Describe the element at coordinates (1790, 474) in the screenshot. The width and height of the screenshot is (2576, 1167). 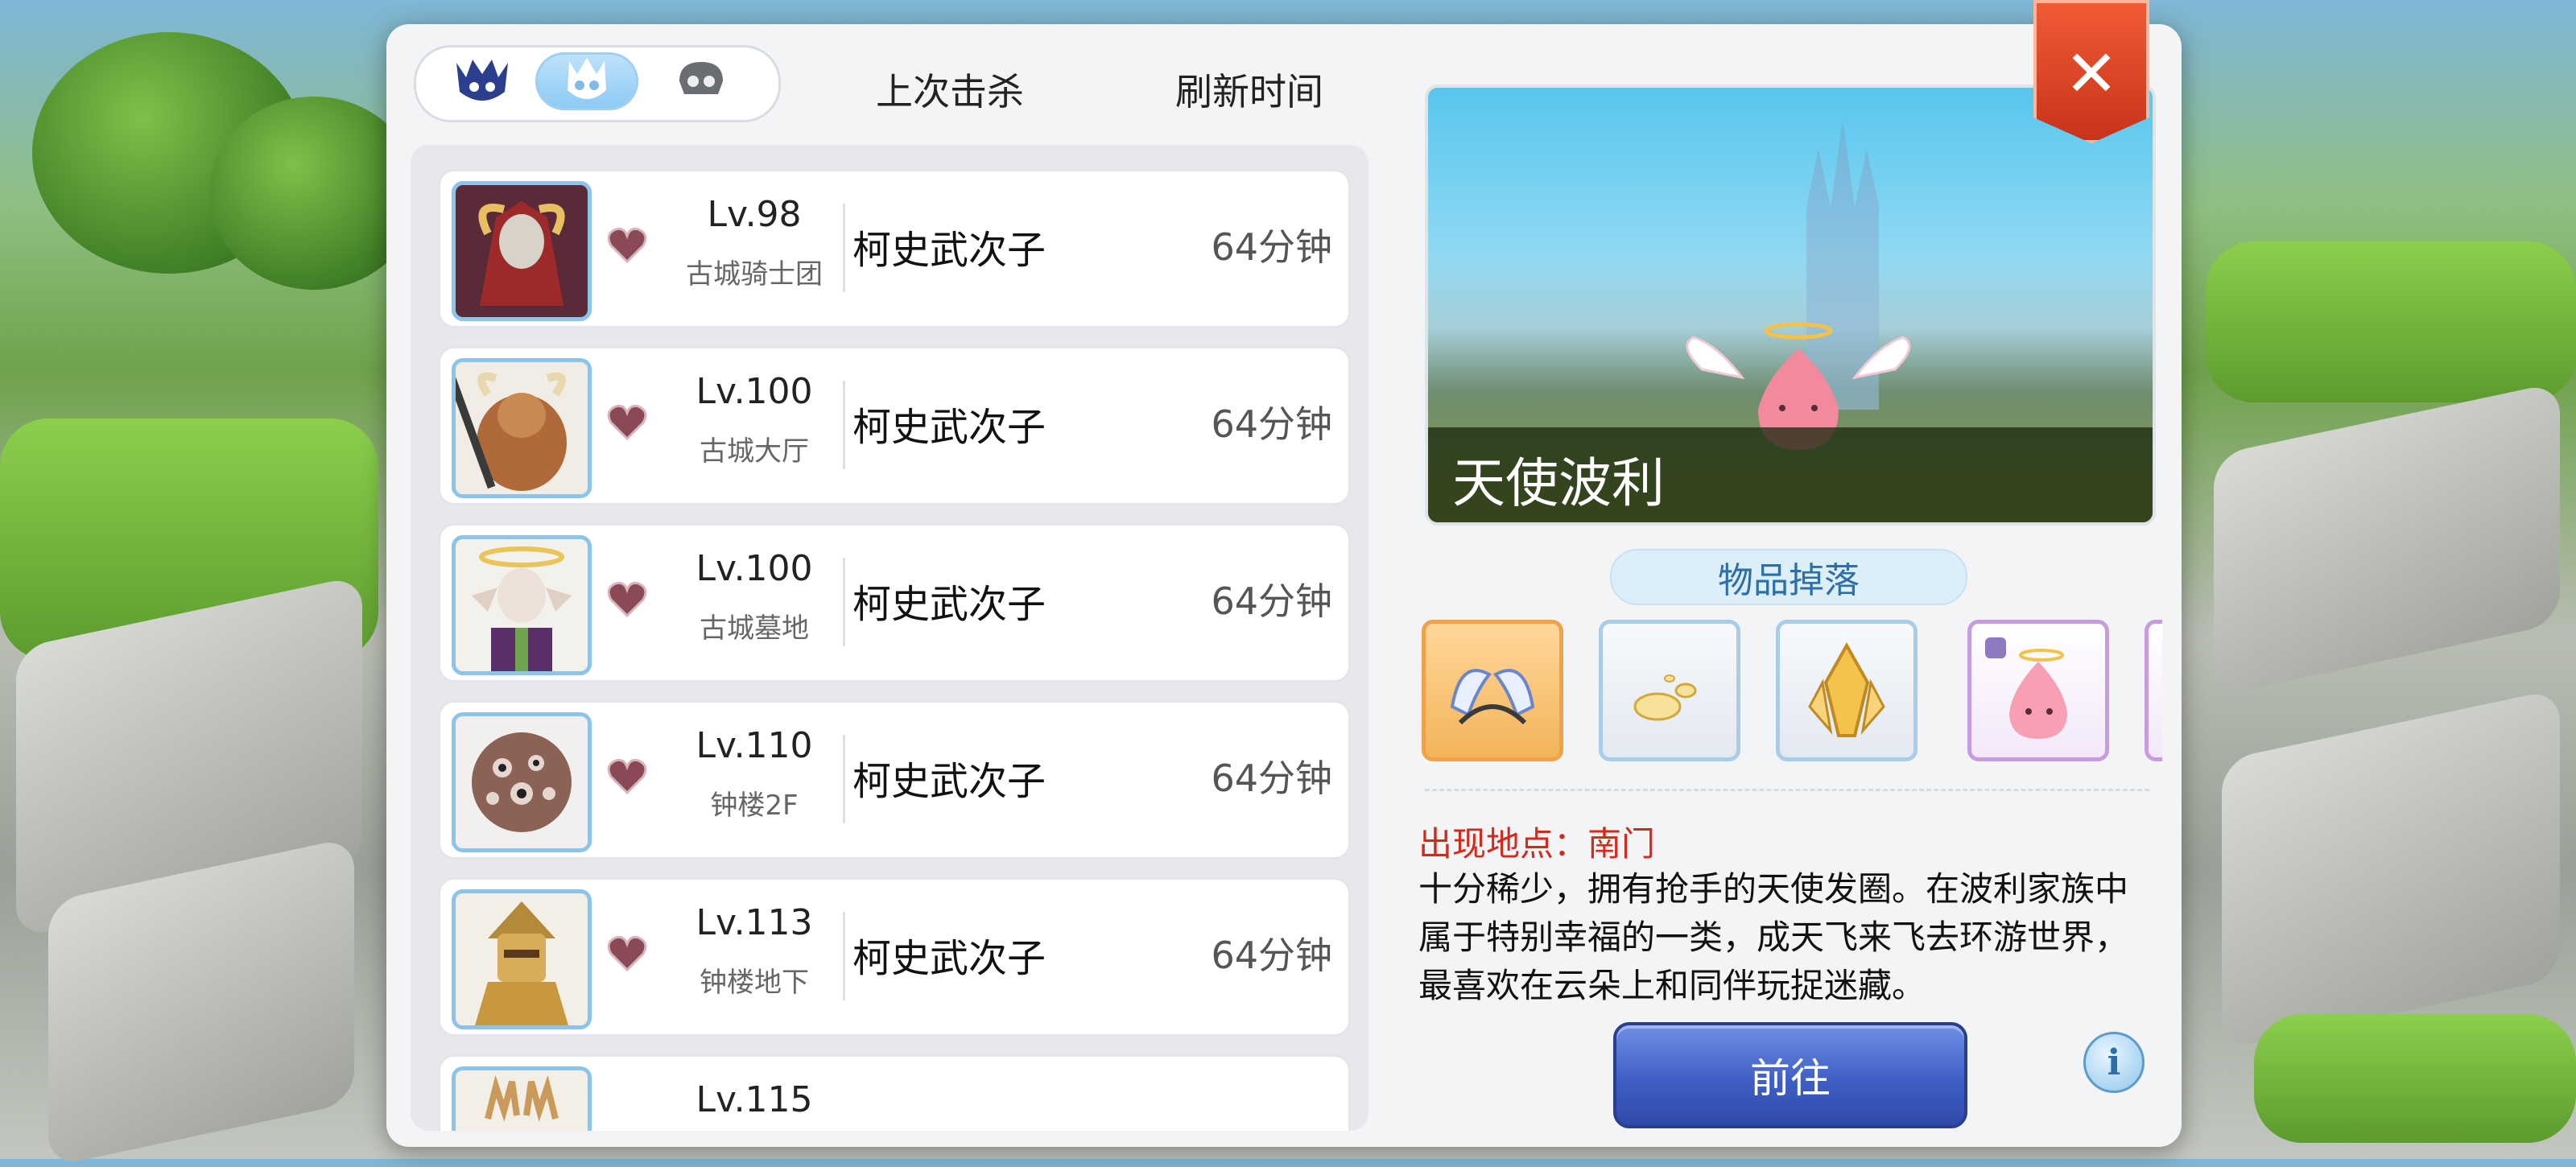
I see `preview-caption: 天使波利` at that location.